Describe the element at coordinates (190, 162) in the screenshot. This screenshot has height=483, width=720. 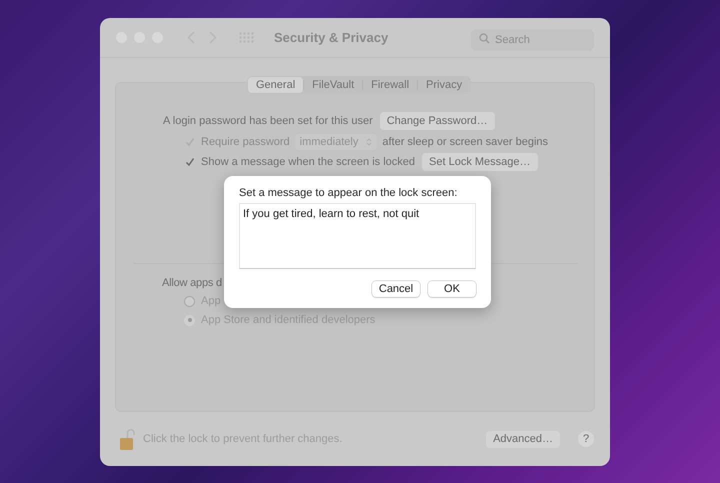
I see `checkbox` at that location.